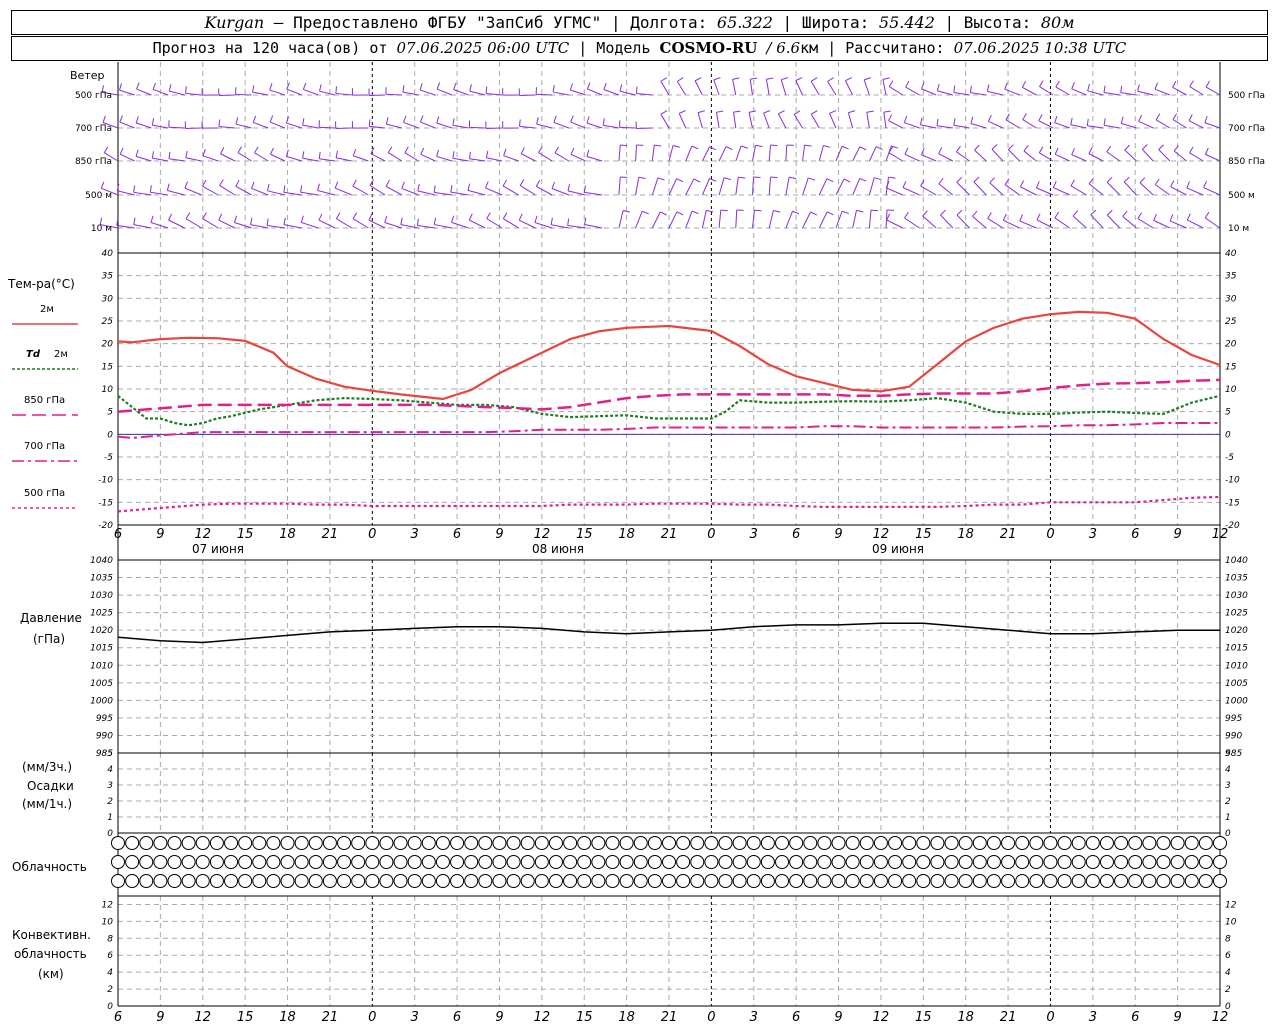 The image size is (1280, 1024). What do you see at coordinates (110, 802) in the screenshot?
I see `precip-tick-left: 2` at bounding box center [110, 802].